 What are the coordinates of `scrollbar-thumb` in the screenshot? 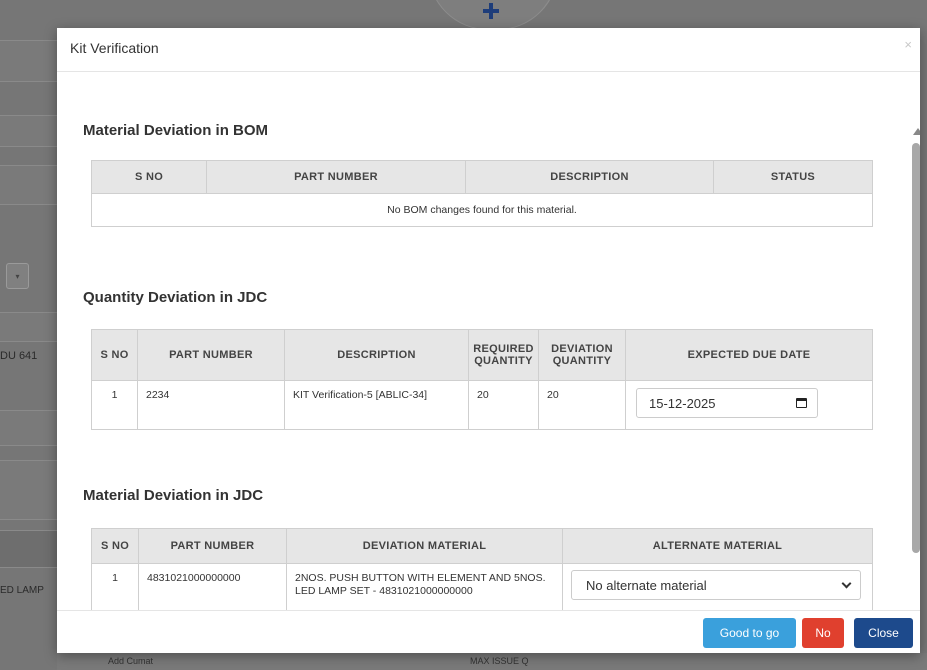 It's located at (916, 348).